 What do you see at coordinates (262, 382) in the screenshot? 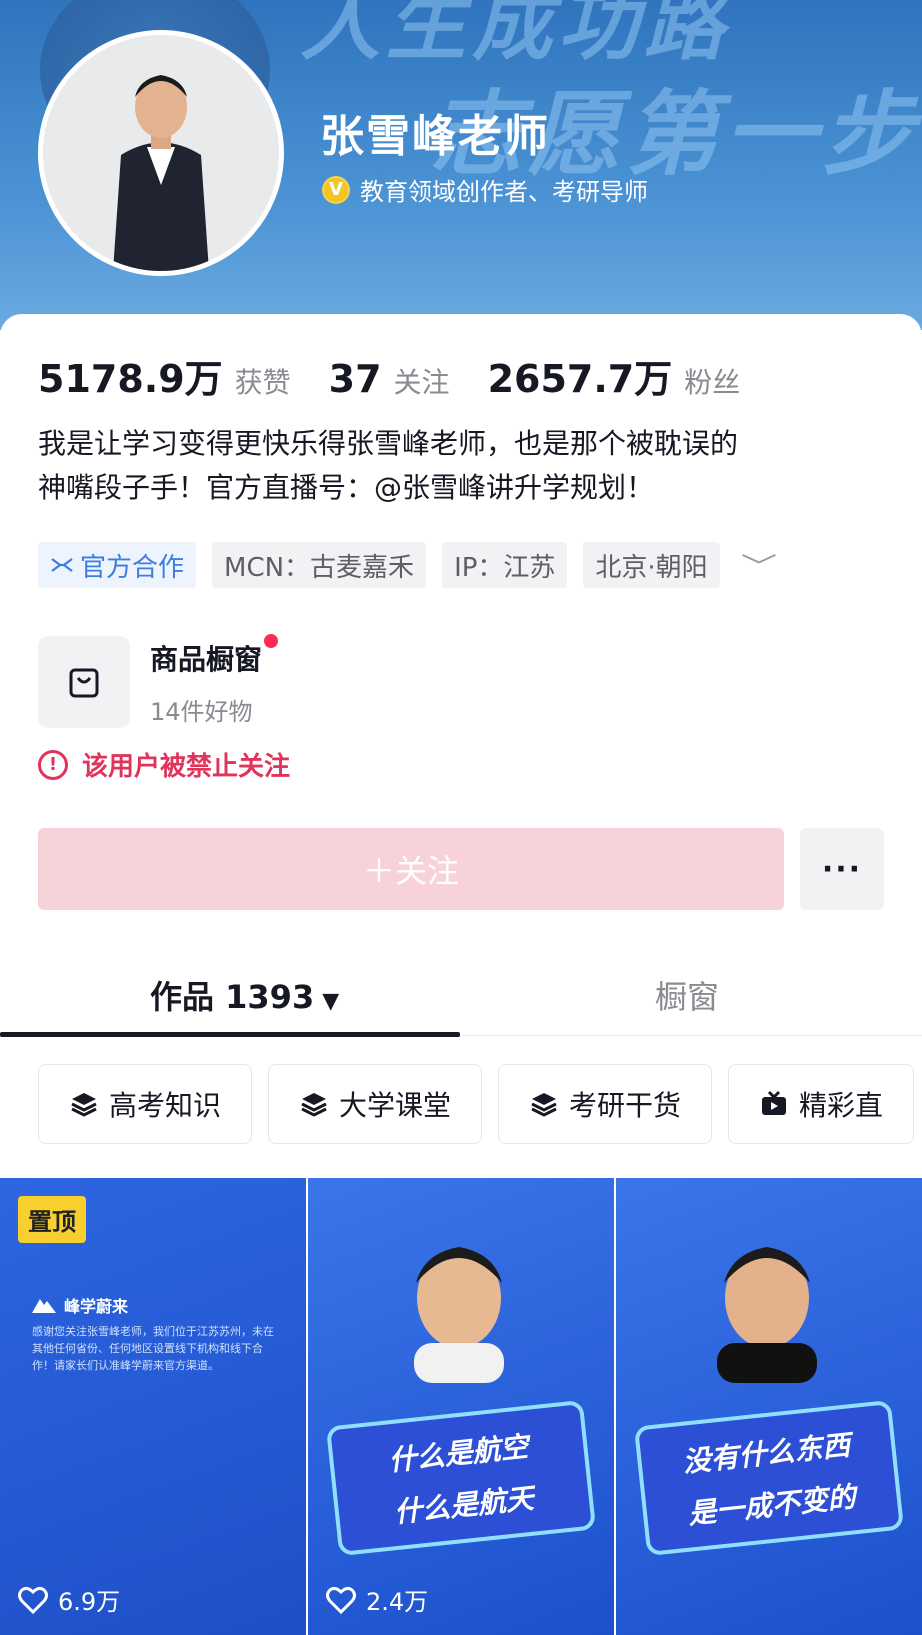
I see `stat-likes-label: 获赞` at bounding box center [262, 382].